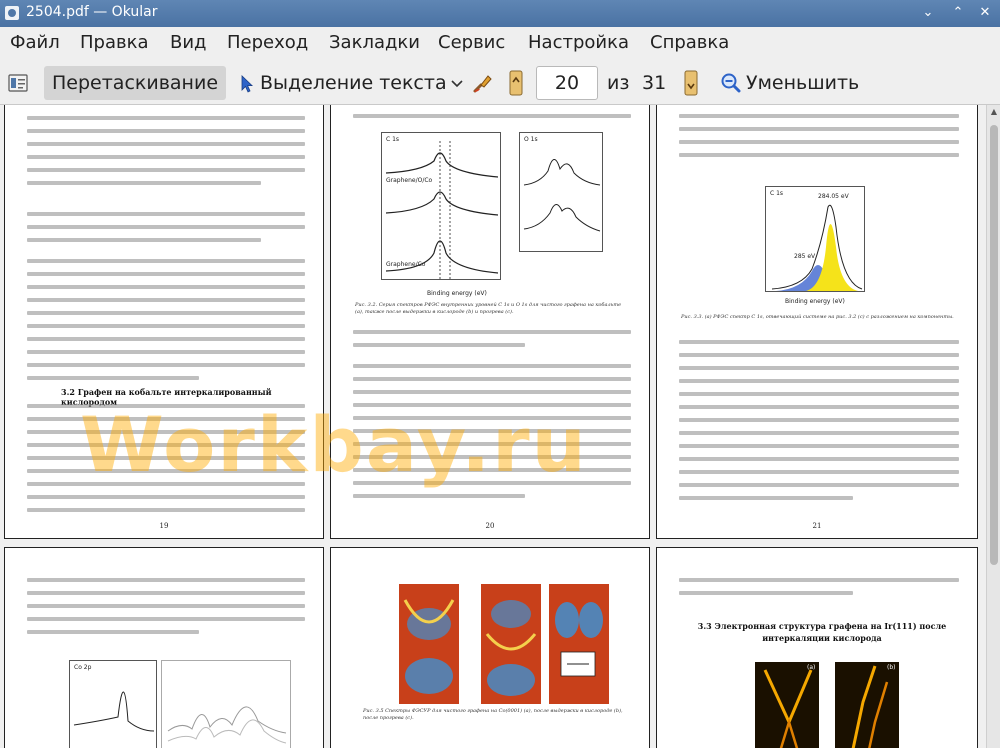  I want to click on okular-app-icon, so click(12, 13).